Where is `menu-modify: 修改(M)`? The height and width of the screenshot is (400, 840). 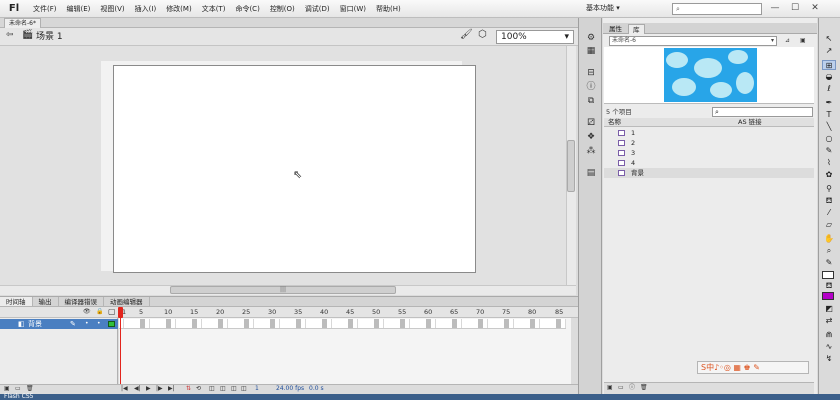 menu-modify: 修改(M) is located at coordinates (179, 9).